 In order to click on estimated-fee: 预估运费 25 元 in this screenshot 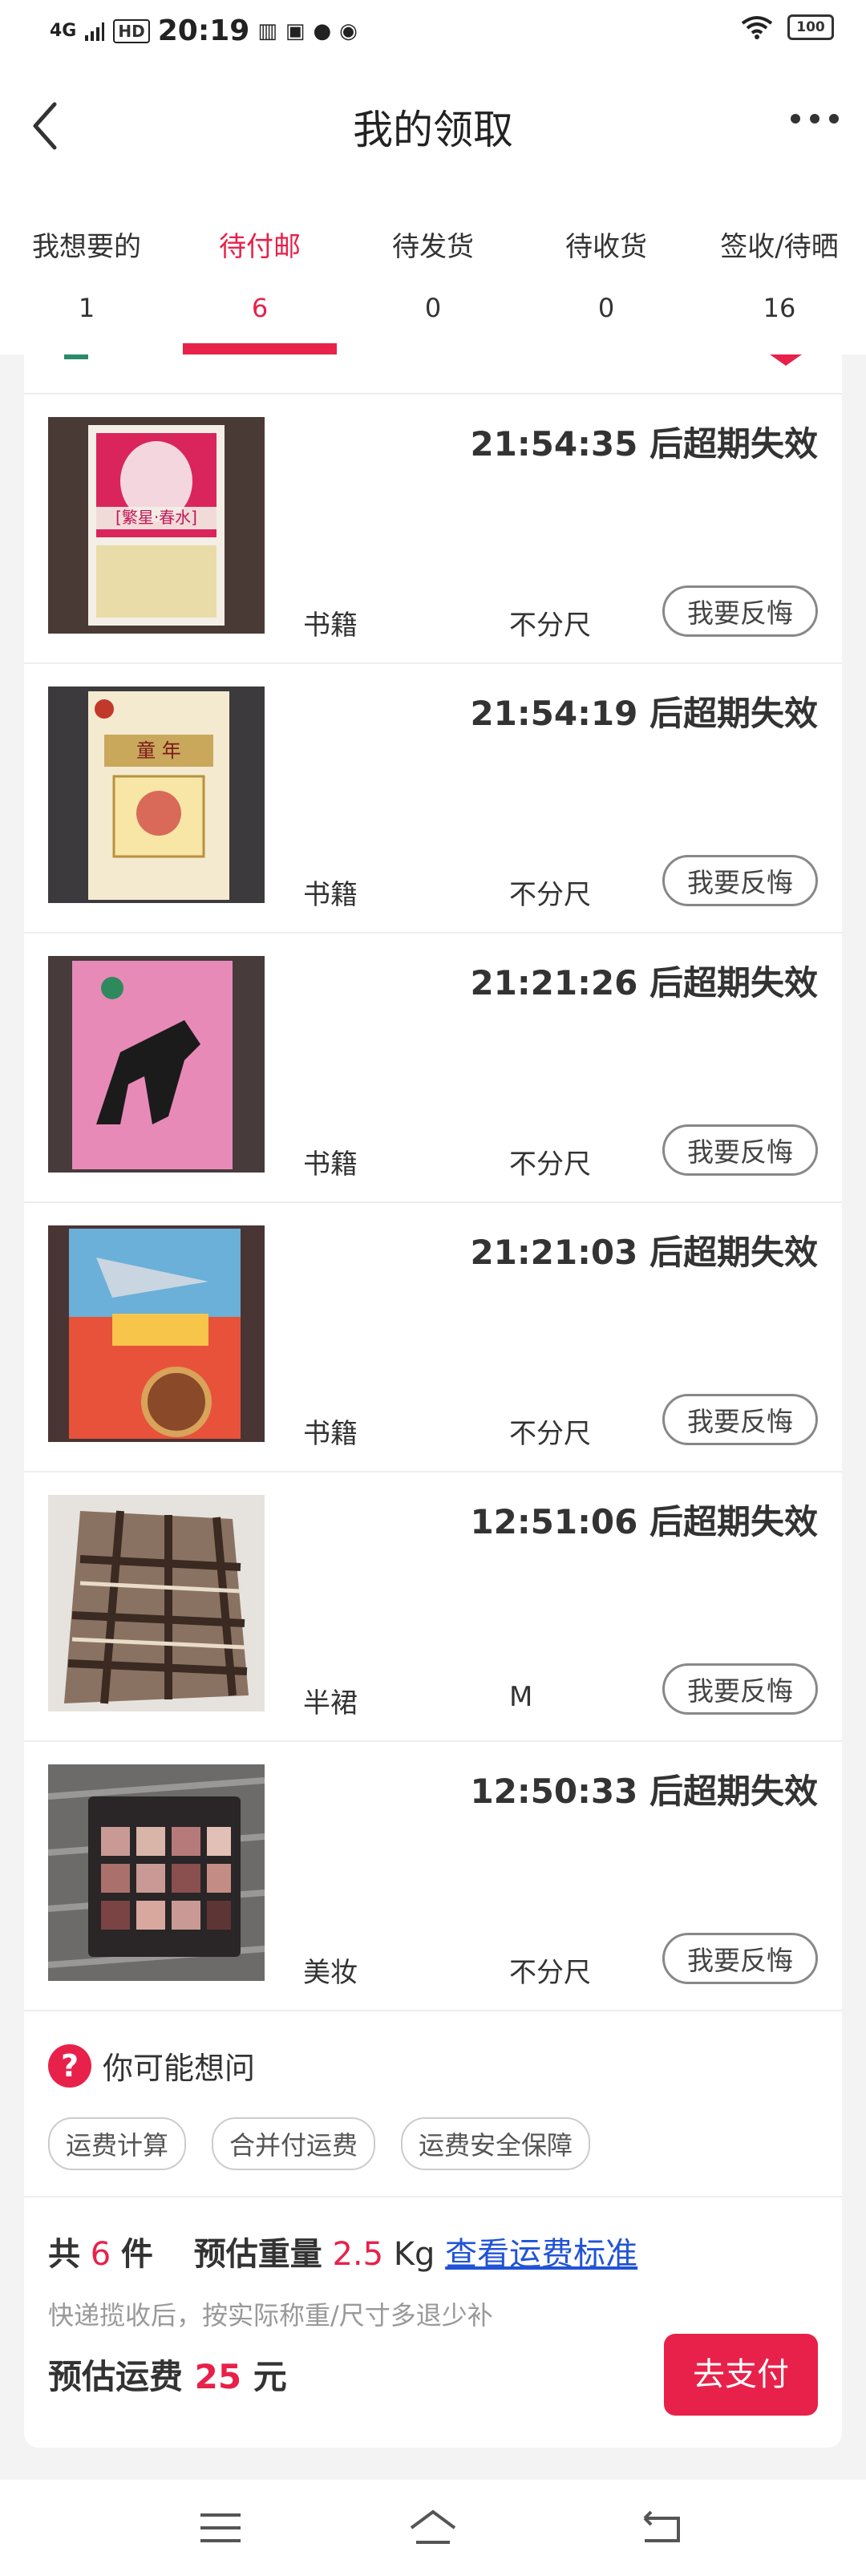, I will do `click(167, 2374)`.